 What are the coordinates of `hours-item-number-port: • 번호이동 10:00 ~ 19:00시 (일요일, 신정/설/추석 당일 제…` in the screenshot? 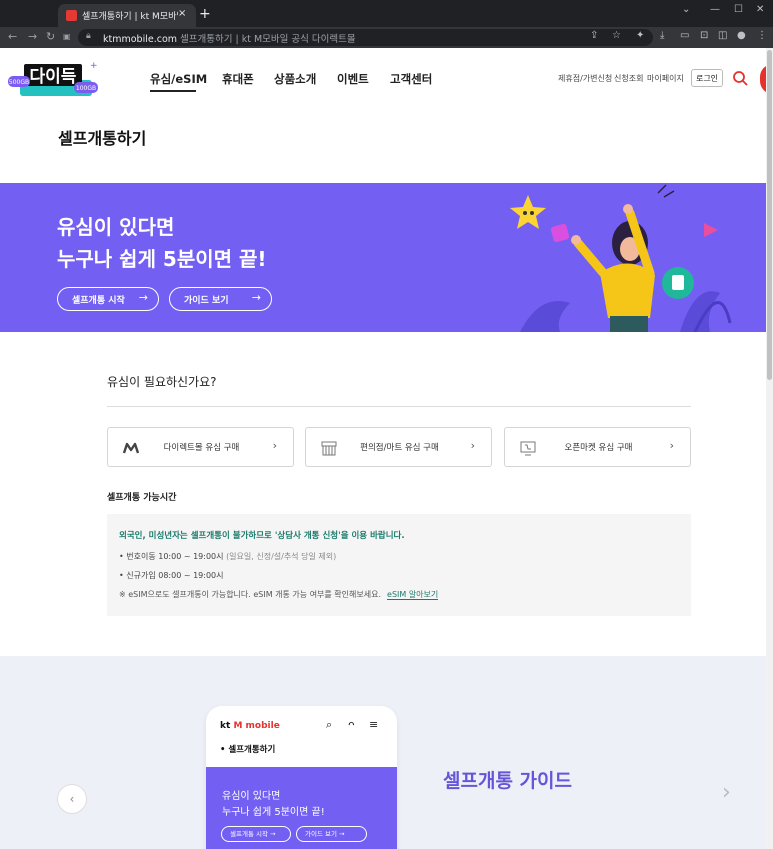 It's located at (228, 556).